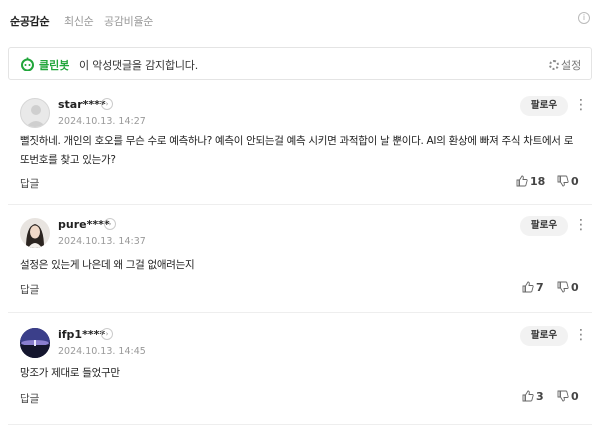 Image resolution: width=600 pixels, height=430 pixels. Describe the element at coordinates (102, 121) in the screenshot. I see `comment-date: 2024.10.13. 14:27` at that location.